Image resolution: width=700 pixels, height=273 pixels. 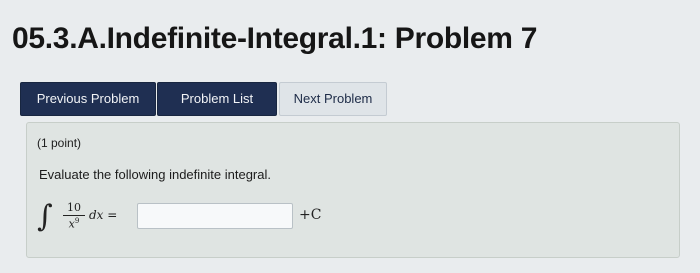 What do you see at coordinates (88, 99) in the screenshot?
I see `previous-problem-button: Previous Problem` at bounding box center [88, 99].